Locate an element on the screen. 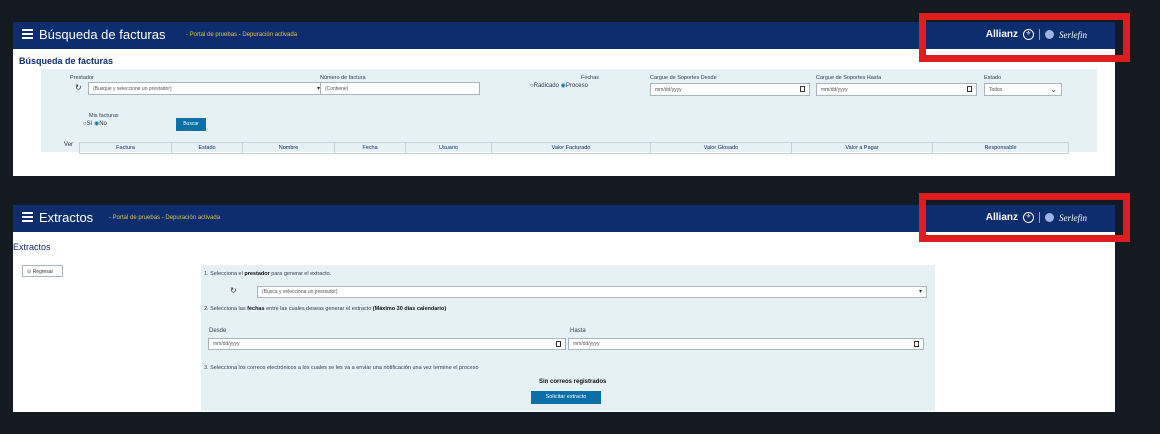 The image size is (1160, 434). regresar-button: ⊙ Regresar is located at coordinates (42, 271).